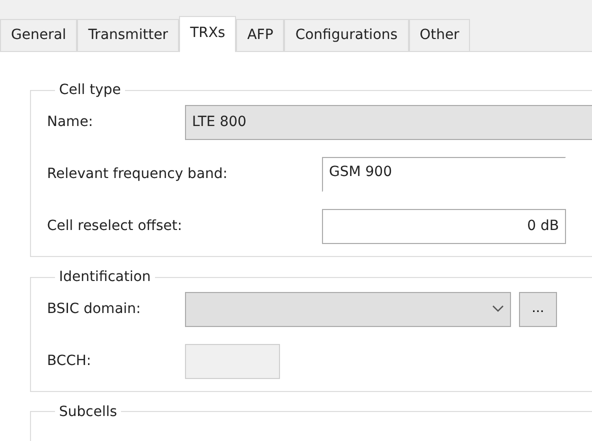  What do you see at coordinates (444, 174) in the screenshot?
I see `combo-field: GSM 900` at bounding box center [444, 174].